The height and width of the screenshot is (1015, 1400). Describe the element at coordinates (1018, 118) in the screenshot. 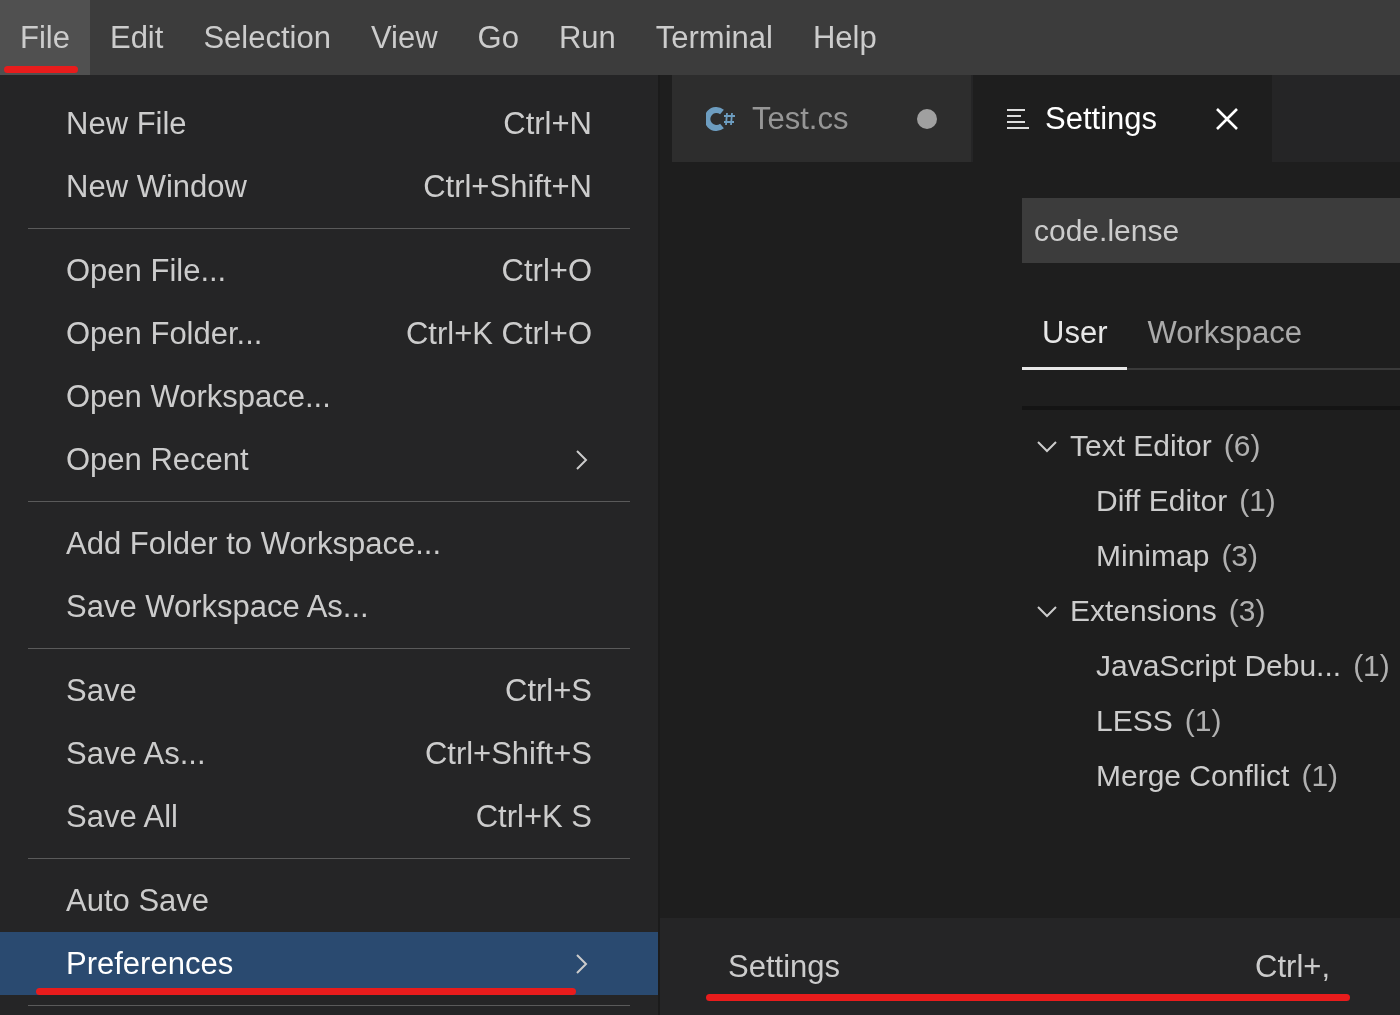

I see `list-lines-icon` at that location.